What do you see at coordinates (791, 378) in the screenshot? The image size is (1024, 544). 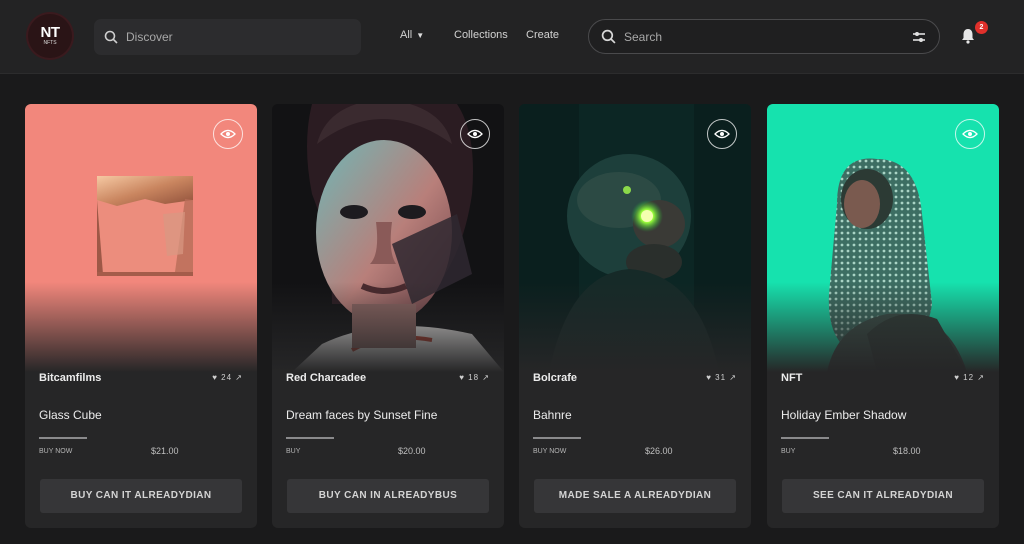 I see `creator-name: NFT` at bounding box center [791, 378].